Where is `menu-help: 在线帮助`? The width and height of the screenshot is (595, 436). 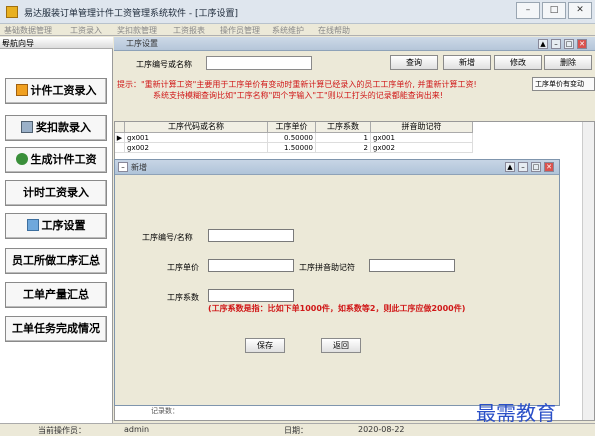 menu-help: 在线帮助 is located at coordinates (334, 30).